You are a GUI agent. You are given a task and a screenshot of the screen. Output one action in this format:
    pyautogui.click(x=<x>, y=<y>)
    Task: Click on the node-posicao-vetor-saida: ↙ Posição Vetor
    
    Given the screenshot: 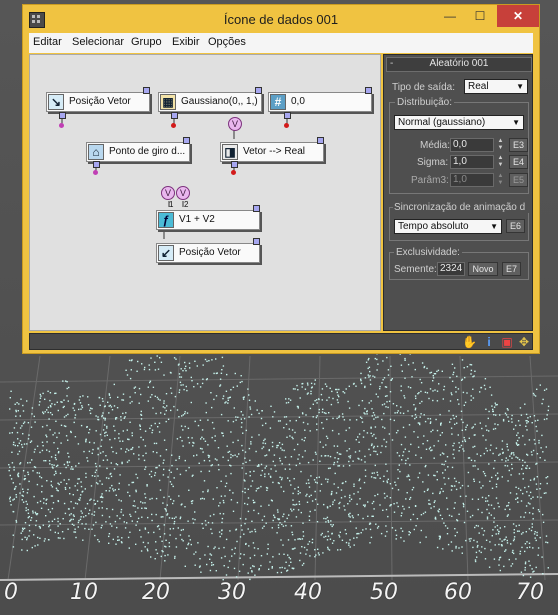 What is the action you would take?
    pyautogui.click(x=208, y=253)
    